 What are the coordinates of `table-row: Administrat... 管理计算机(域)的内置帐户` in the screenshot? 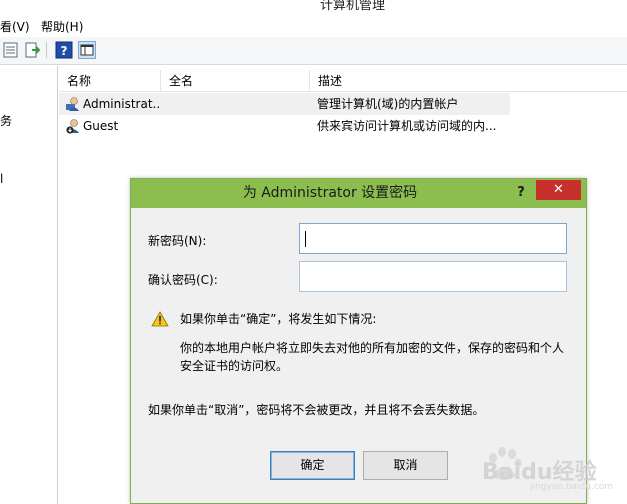 It's located at (284, 104).